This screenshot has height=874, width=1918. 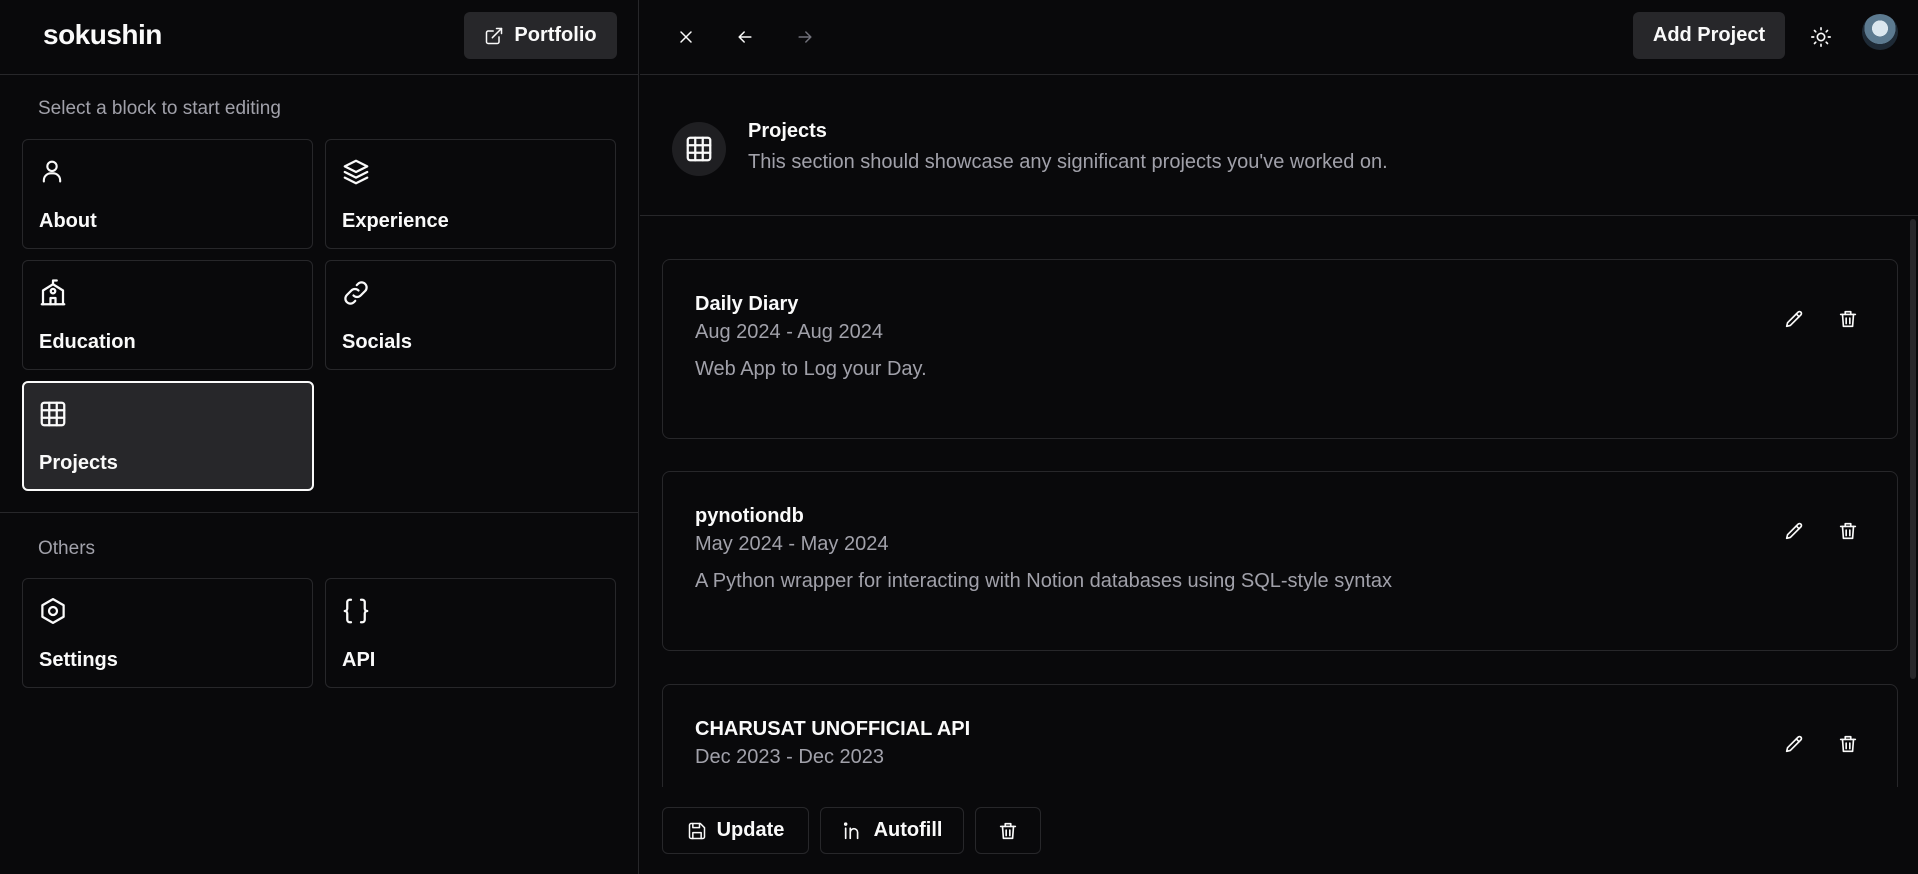 I want to click on project-dates: Dec 2023 - Dec 2023, so click(x=790, y=757).